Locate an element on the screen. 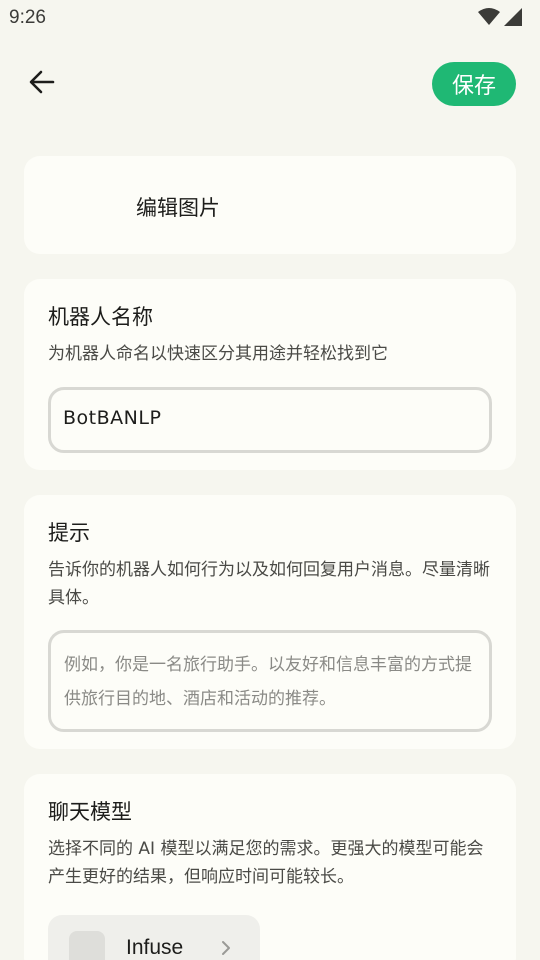  status-icons is located at coordinates (500, 17).